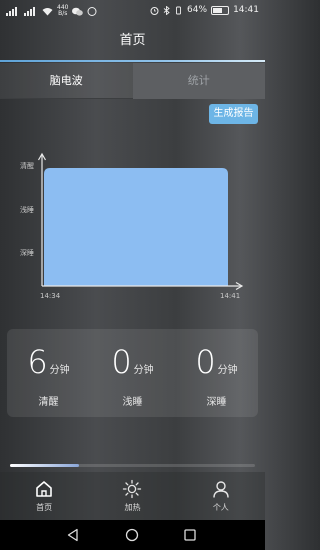 This screenshot has width=320, height=550. Describe the element at coordinates (66, 81) in the screenshot. I see `tab-eeg: 脑电波` at that location.